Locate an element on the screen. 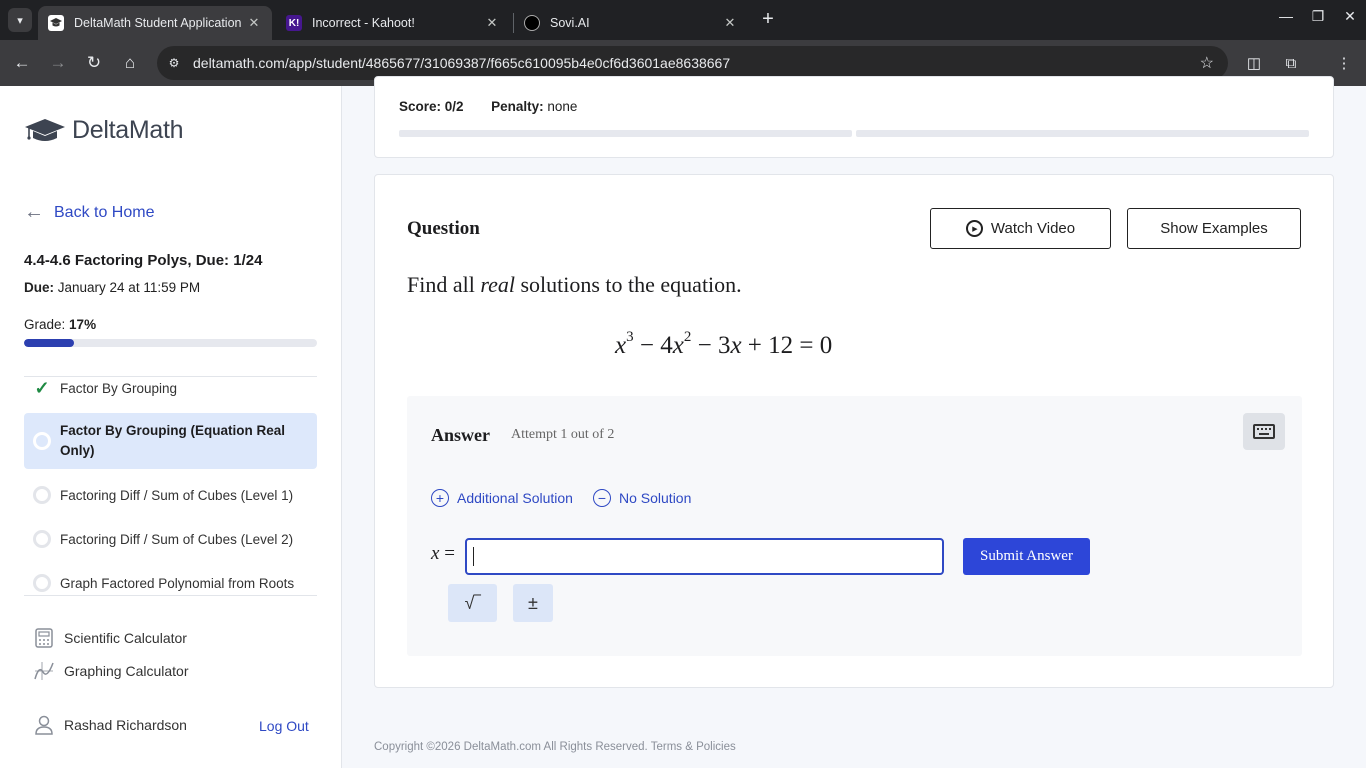 The width and height of the screenshot is (1366, 768). scientific-calculator-link: Scientific Calculator is located at coordinates (110, 638).